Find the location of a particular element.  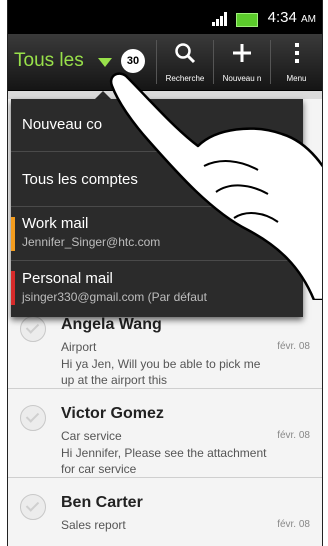

account-name: Personal mail is located at coordinates (67, 278).